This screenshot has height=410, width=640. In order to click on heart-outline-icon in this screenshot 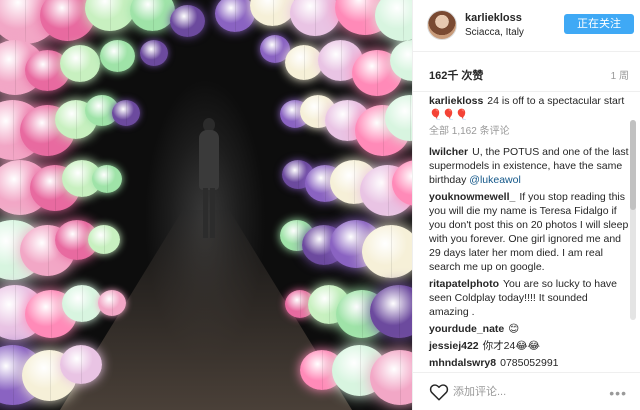, I will do `click(439, 392)`.